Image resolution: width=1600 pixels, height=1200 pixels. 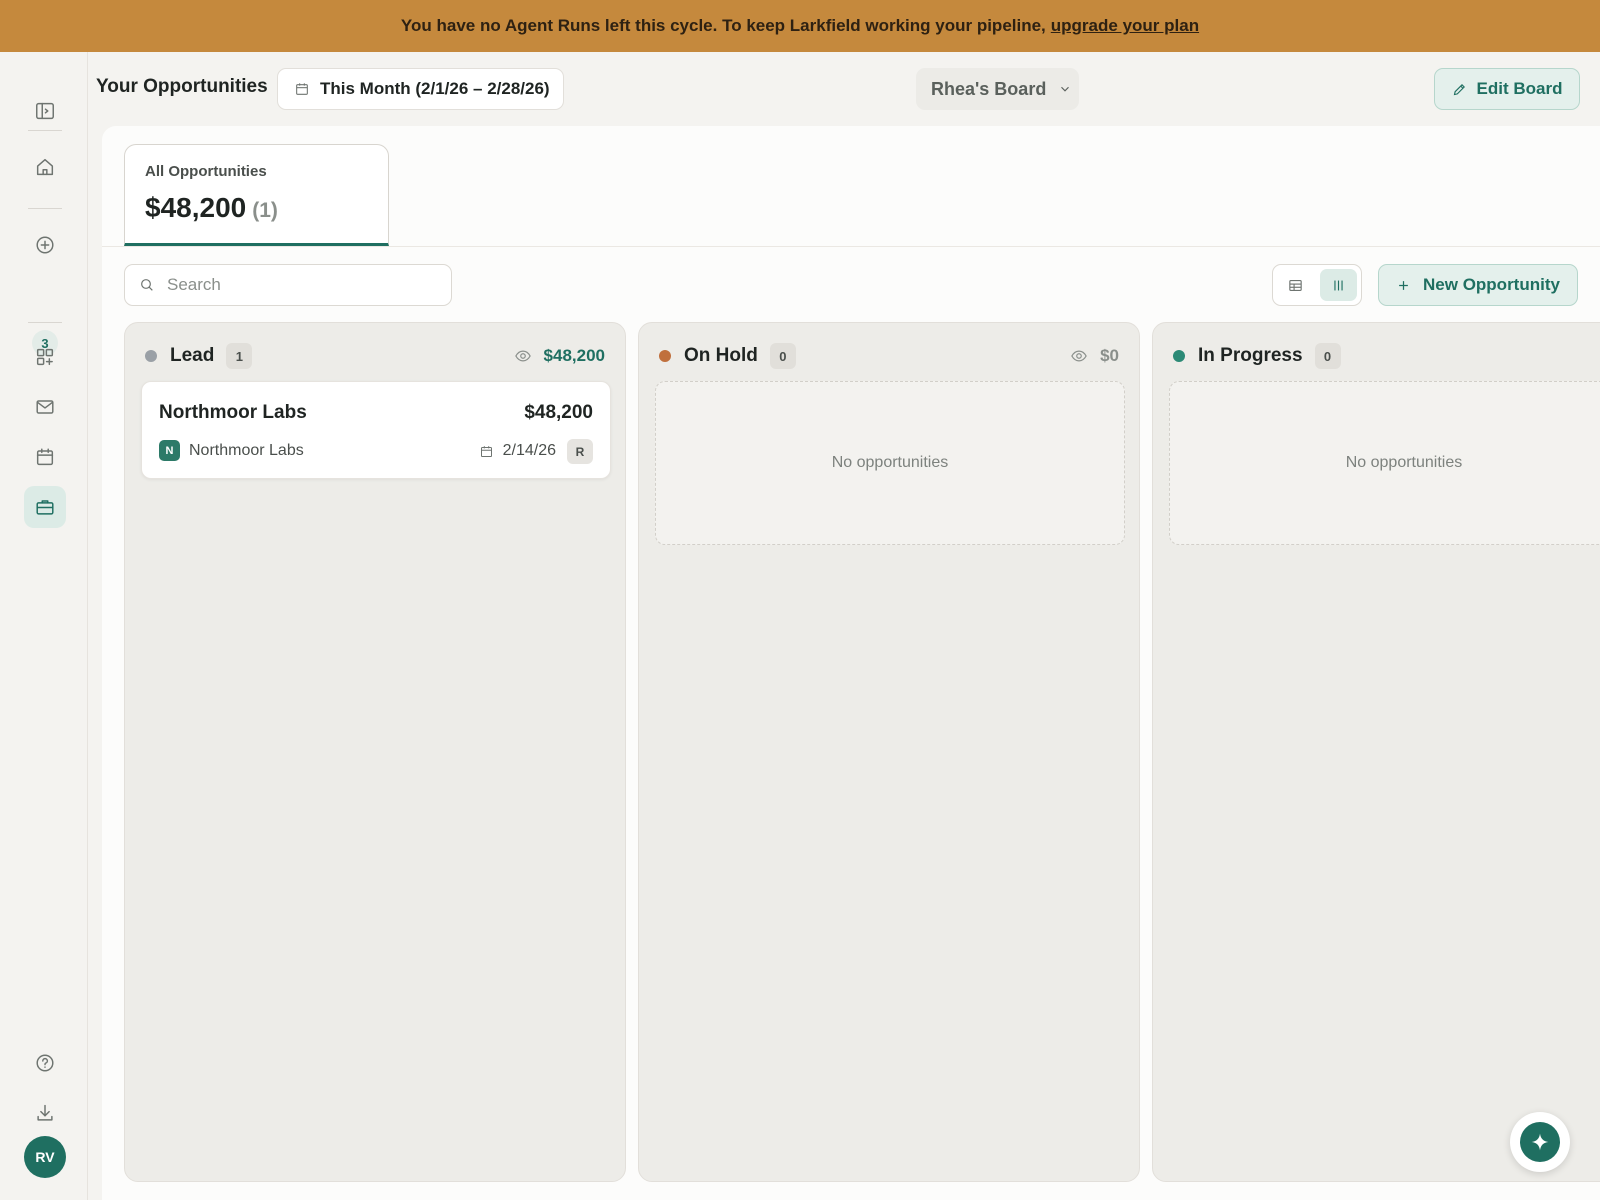 What do you see at coordinates (1065, 89) in the screenshot?
I see `chevron-down-icon` at bounding box center [1065, 89].